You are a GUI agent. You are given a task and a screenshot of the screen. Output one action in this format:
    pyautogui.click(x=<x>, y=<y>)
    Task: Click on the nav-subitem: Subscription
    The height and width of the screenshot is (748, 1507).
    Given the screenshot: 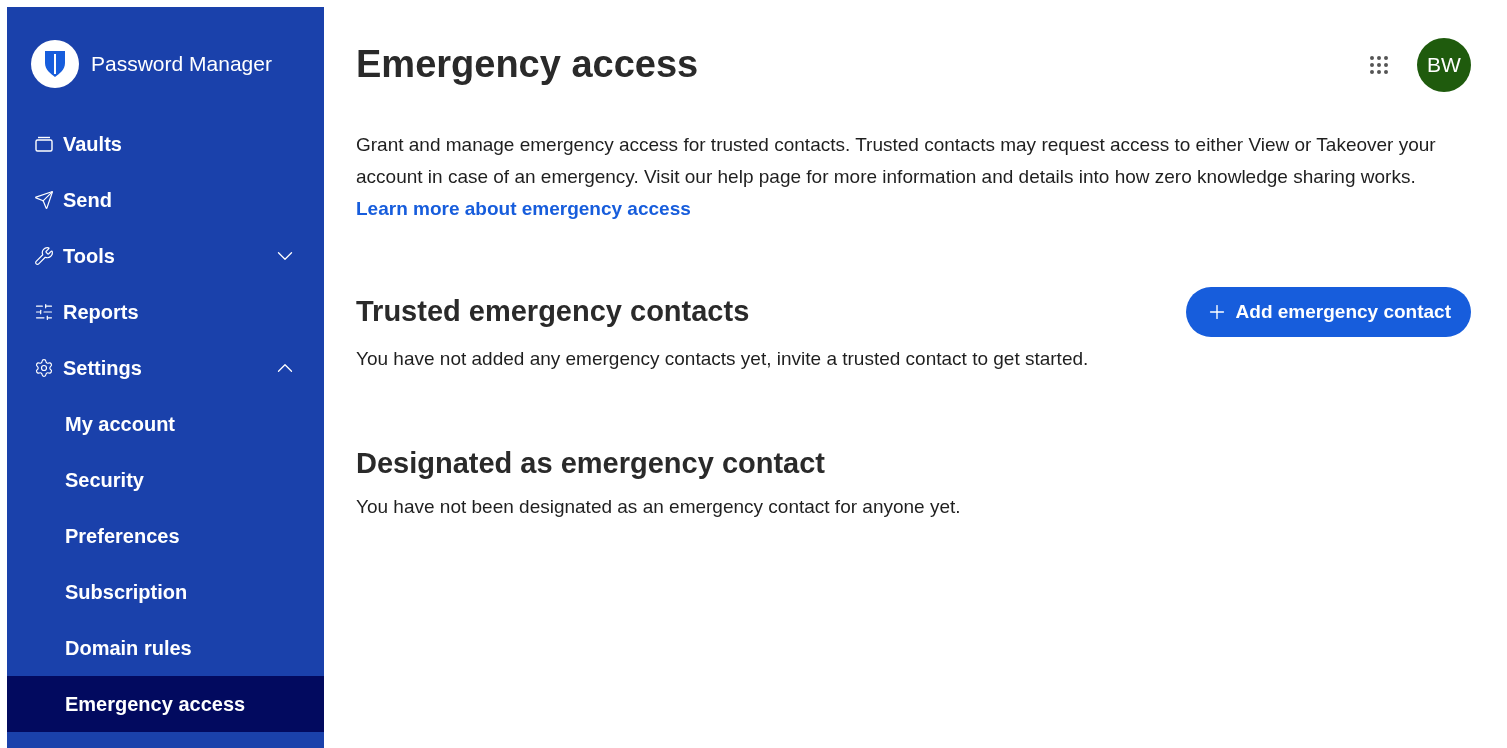 What is the action you would take?
    pyautogui.click(x=165, y=592)
    